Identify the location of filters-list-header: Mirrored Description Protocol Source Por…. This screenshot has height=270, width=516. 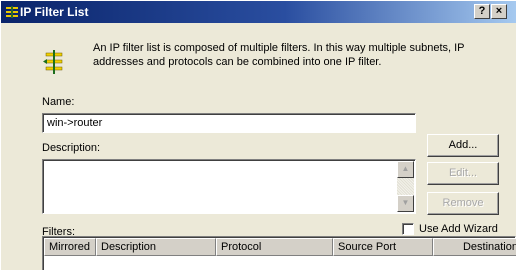
(280, 247).